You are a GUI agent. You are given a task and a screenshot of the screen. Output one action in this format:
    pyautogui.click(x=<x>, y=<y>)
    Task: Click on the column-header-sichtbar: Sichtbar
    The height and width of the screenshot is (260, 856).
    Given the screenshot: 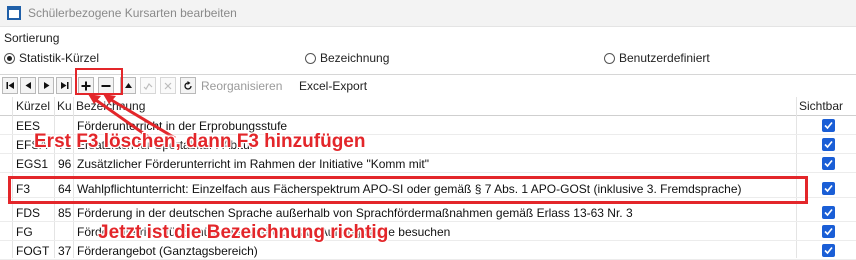 What is the action you would take?
    pyautogui.click(x=821, y=106)
    